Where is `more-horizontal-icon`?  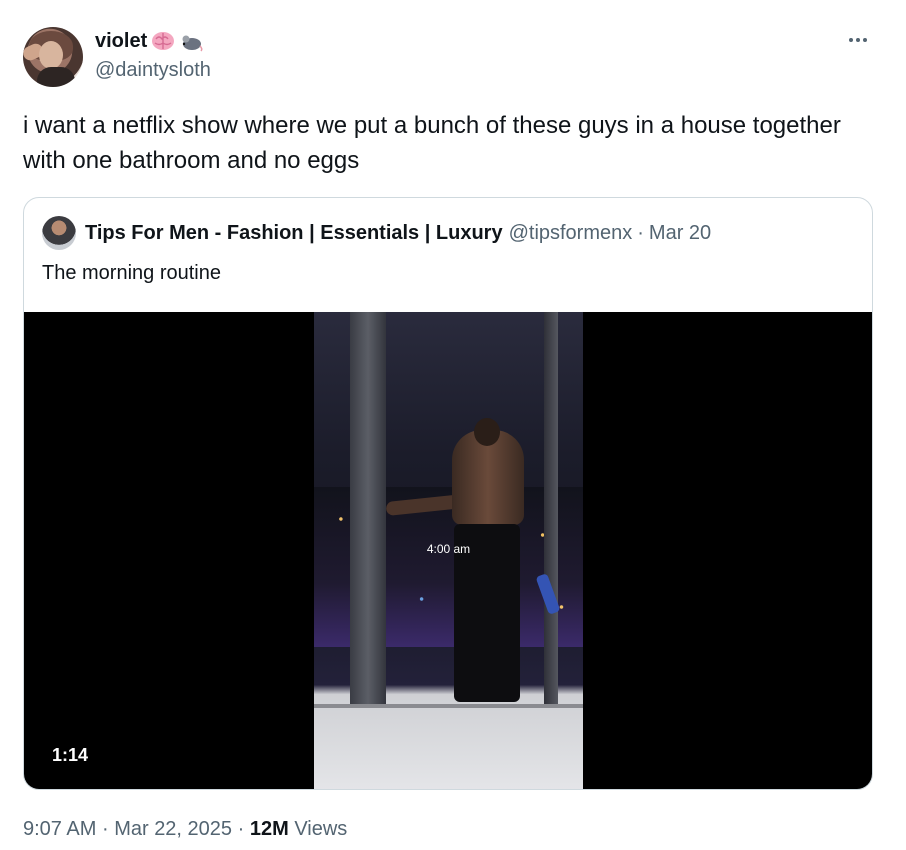 more-horizontal-icon is located at coordinates (858, 40).